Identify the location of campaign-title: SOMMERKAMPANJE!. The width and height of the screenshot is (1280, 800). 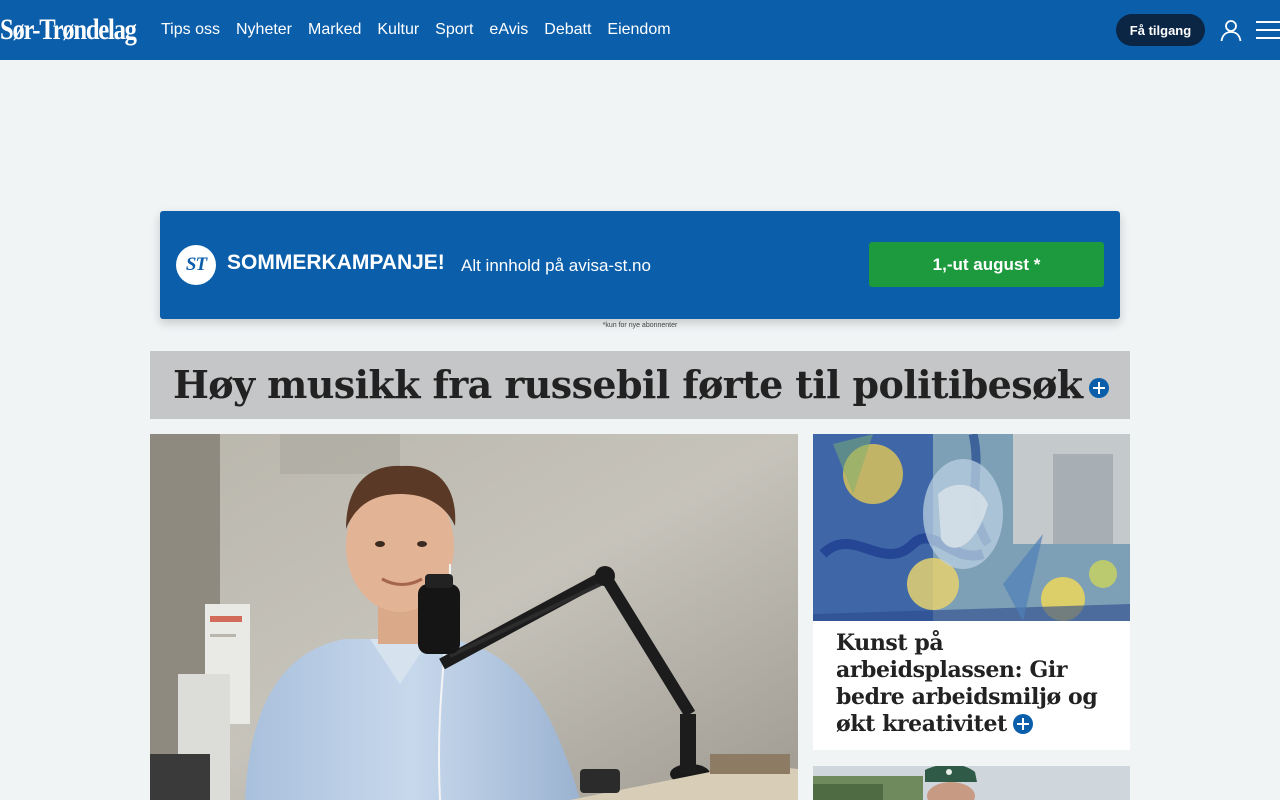
(336, 262).